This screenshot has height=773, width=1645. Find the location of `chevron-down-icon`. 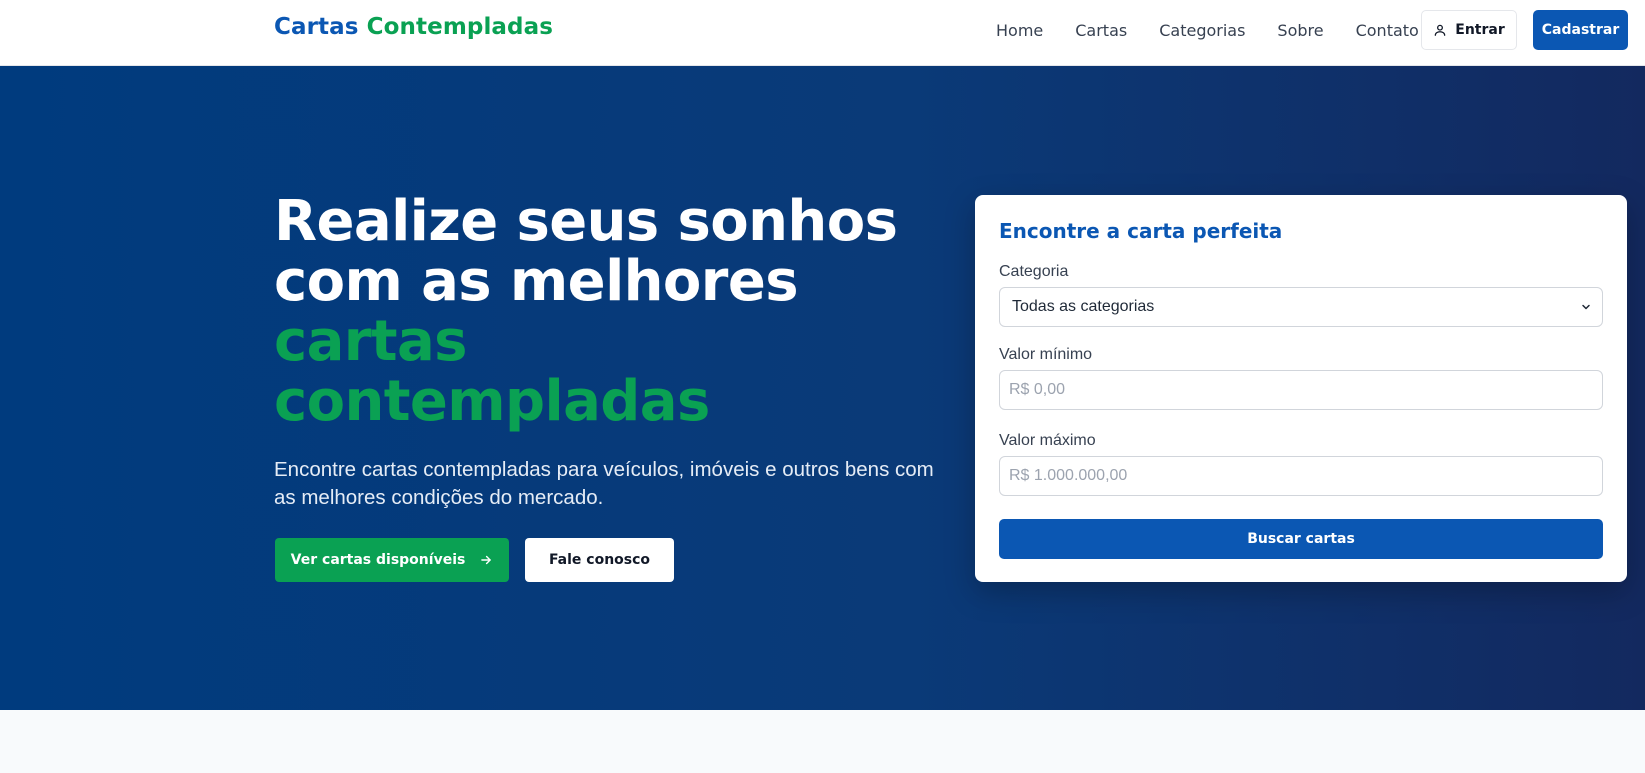

chevron-down-icon is located at coordinates (1586, 307).